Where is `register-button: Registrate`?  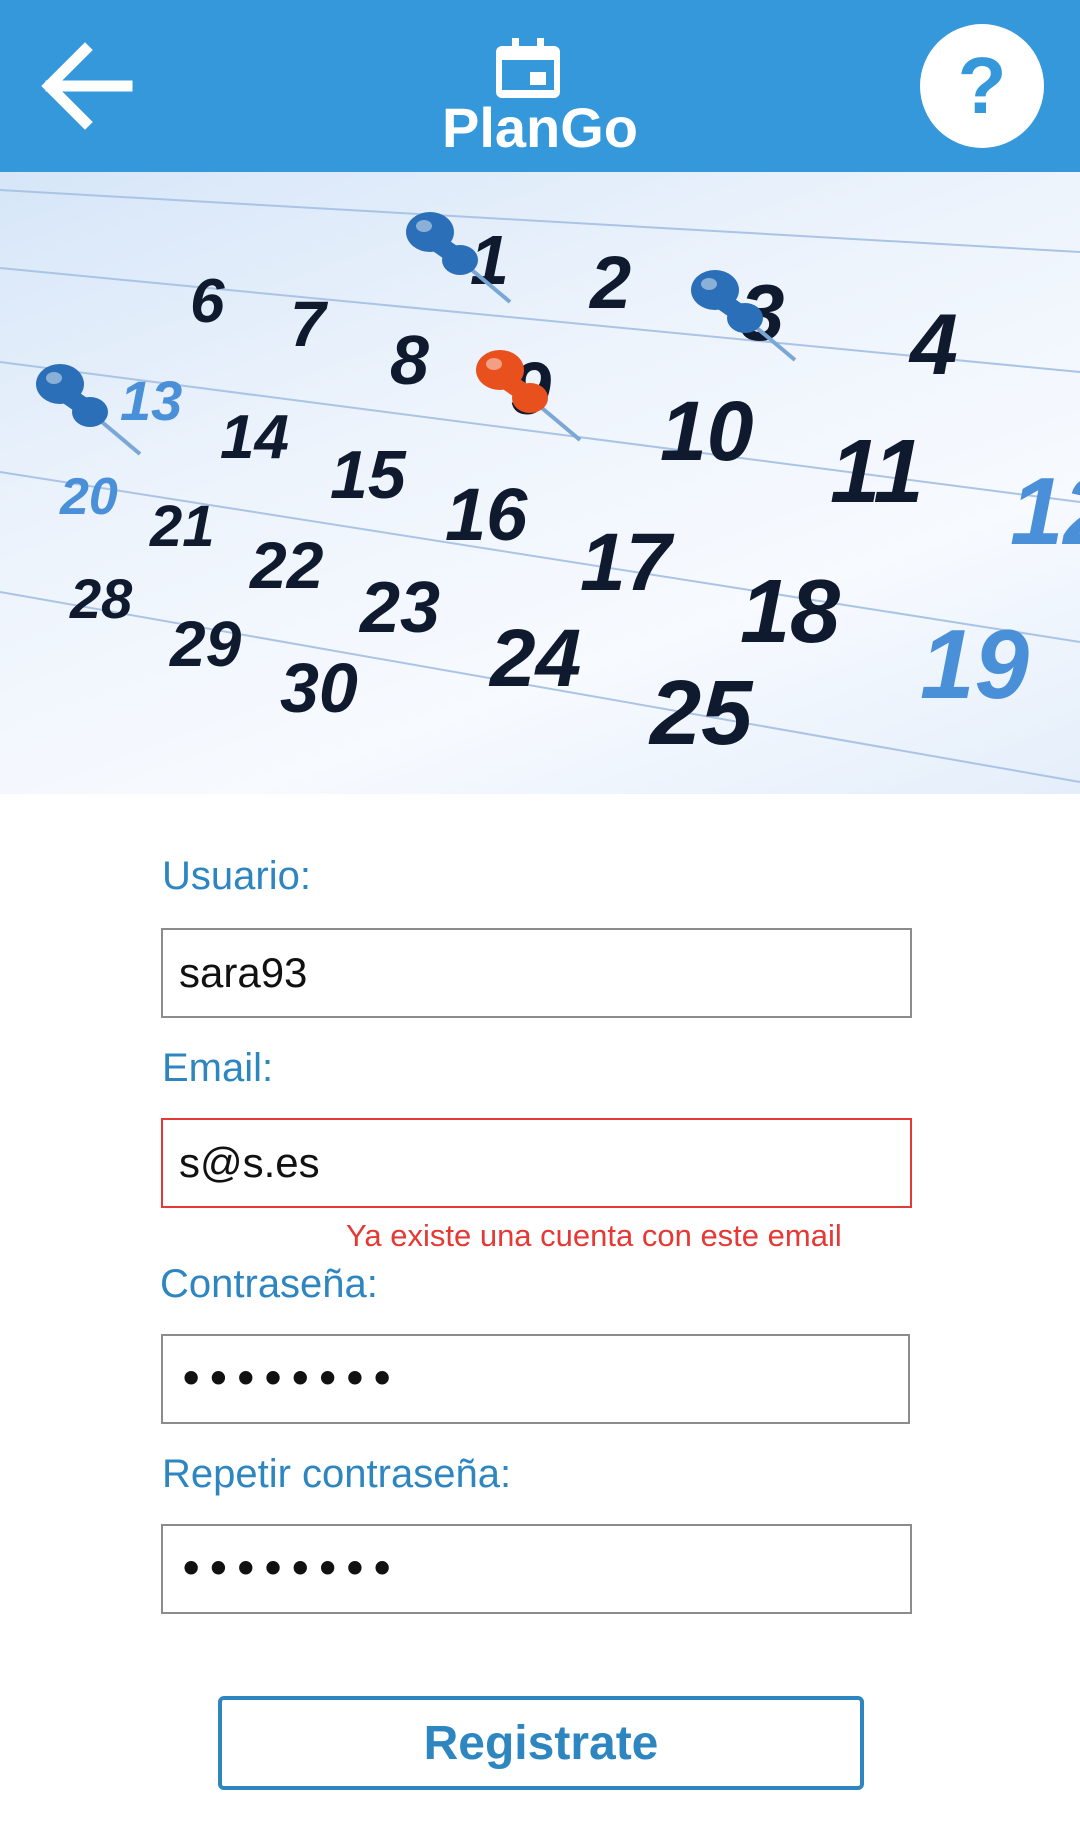
register-button: Registrate is located at coordinates (541, 1743).